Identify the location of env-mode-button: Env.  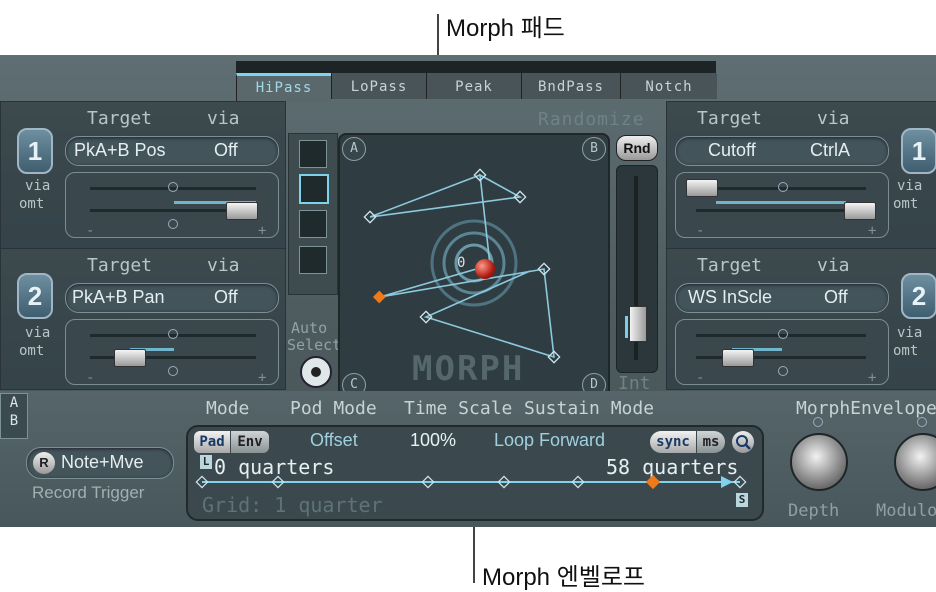
(250, 442).